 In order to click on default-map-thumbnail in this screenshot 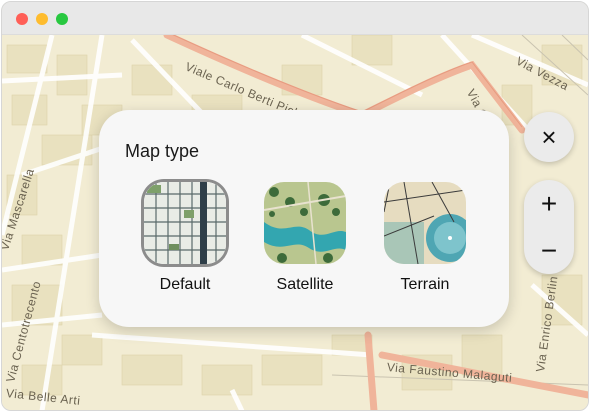, I will do `click(185, 223)`.